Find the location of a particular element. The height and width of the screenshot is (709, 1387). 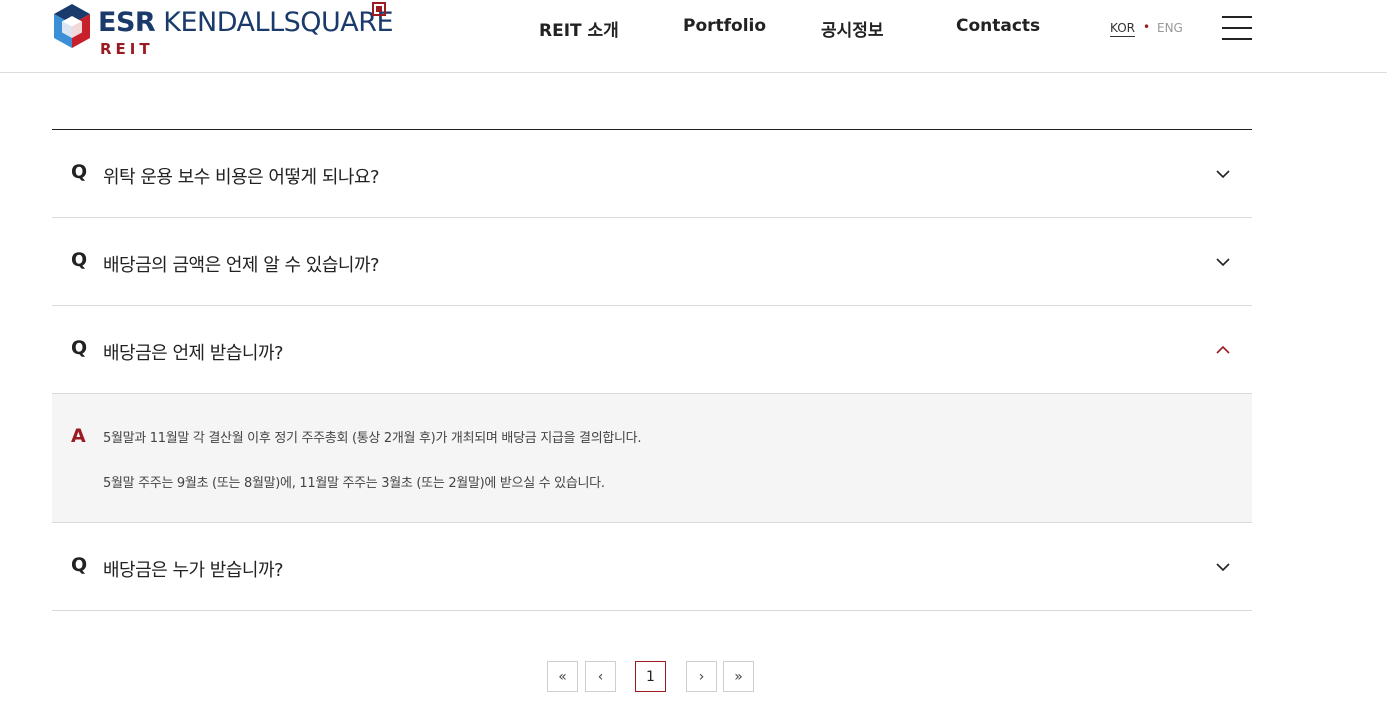

nav-contacts: Contacts is located at coordinates (998, 26).